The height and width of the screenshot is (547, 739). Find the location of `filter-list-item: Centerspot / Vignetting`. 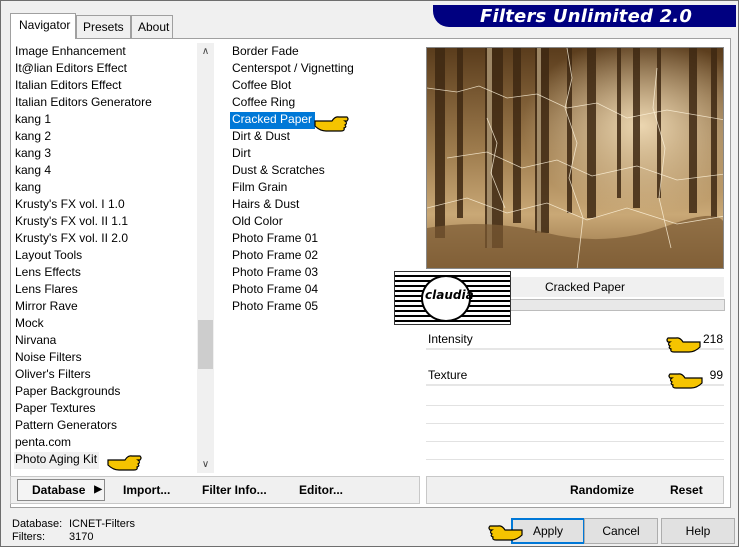

filter-list-item: Centerspot / Vignetting is located at coordinates (320, 69).